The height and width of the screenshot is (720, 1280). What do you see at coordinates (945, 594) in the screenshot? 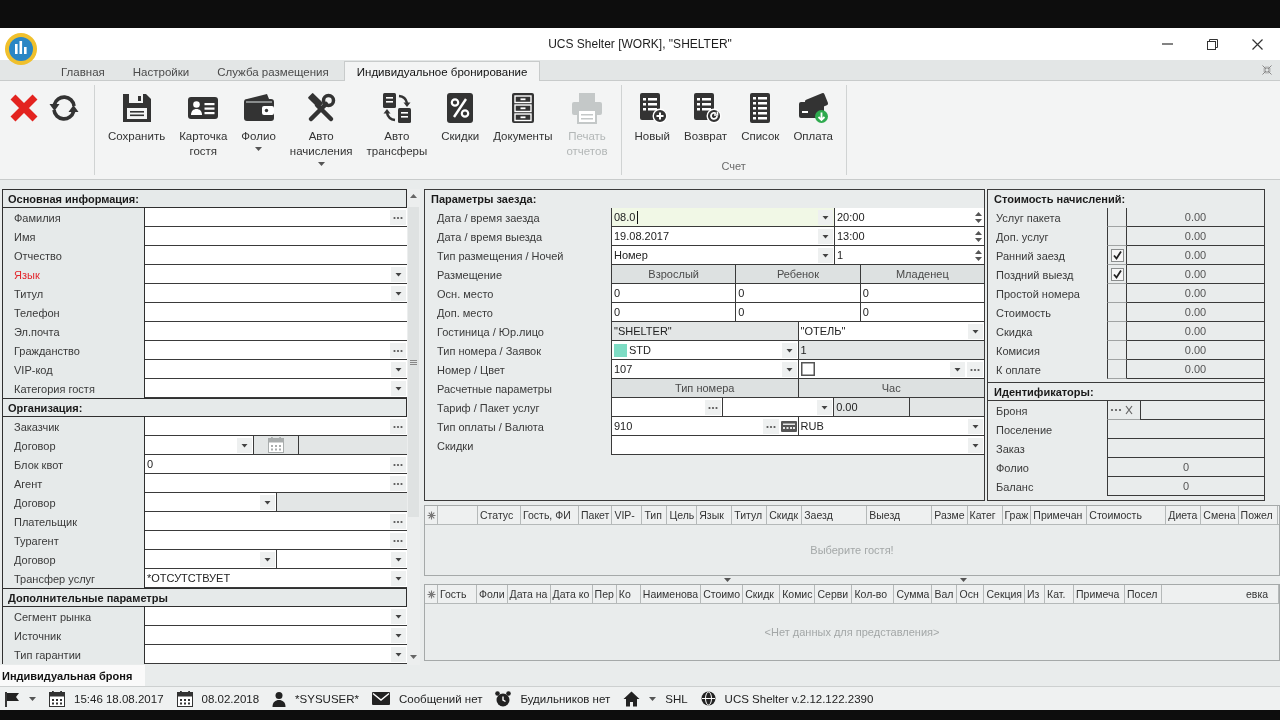
I see `column-header: Вал` at bounding box center [945, 594].